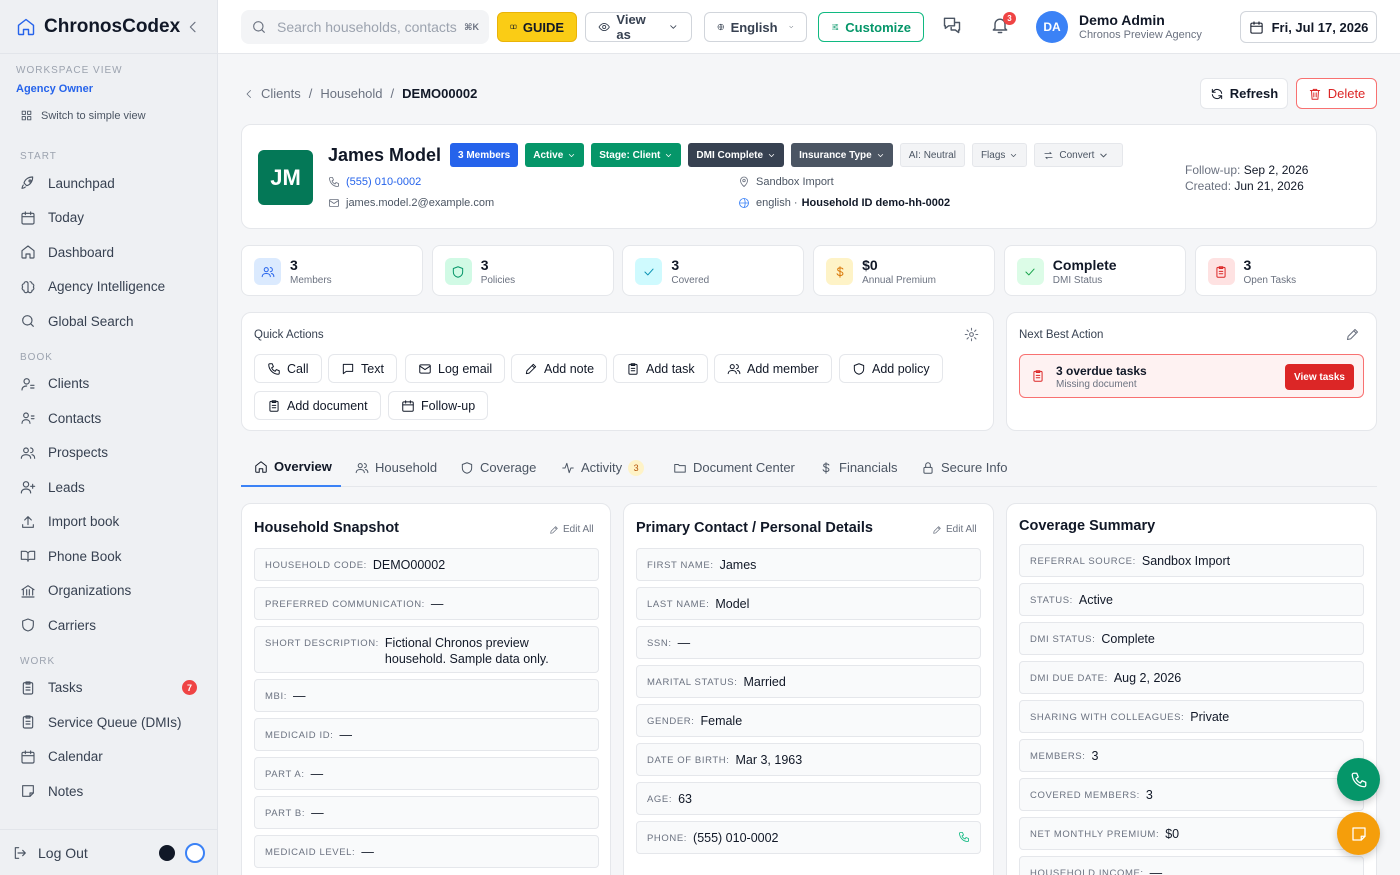 The width and height of the screenshot is (1400, 875). I want to click on sidebar-item-contacts: Contacts, so click(108, 418).